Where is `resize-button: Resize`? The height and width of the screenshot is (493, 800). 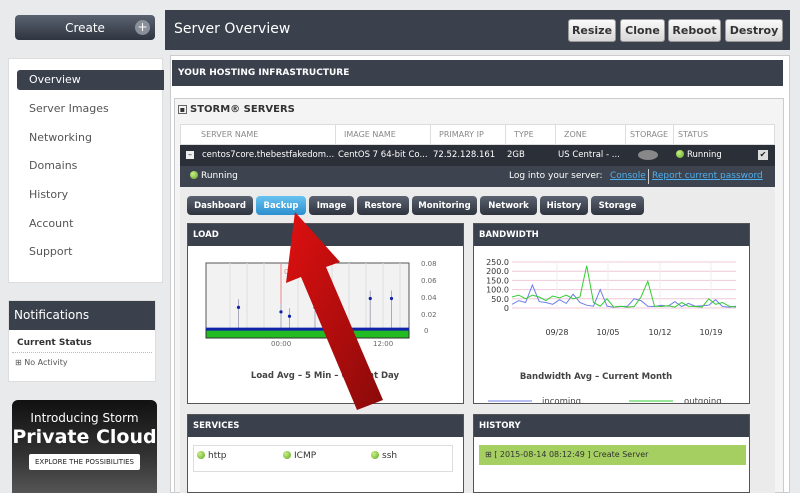 resize-button: Resize is located at coordinates (592, 30).